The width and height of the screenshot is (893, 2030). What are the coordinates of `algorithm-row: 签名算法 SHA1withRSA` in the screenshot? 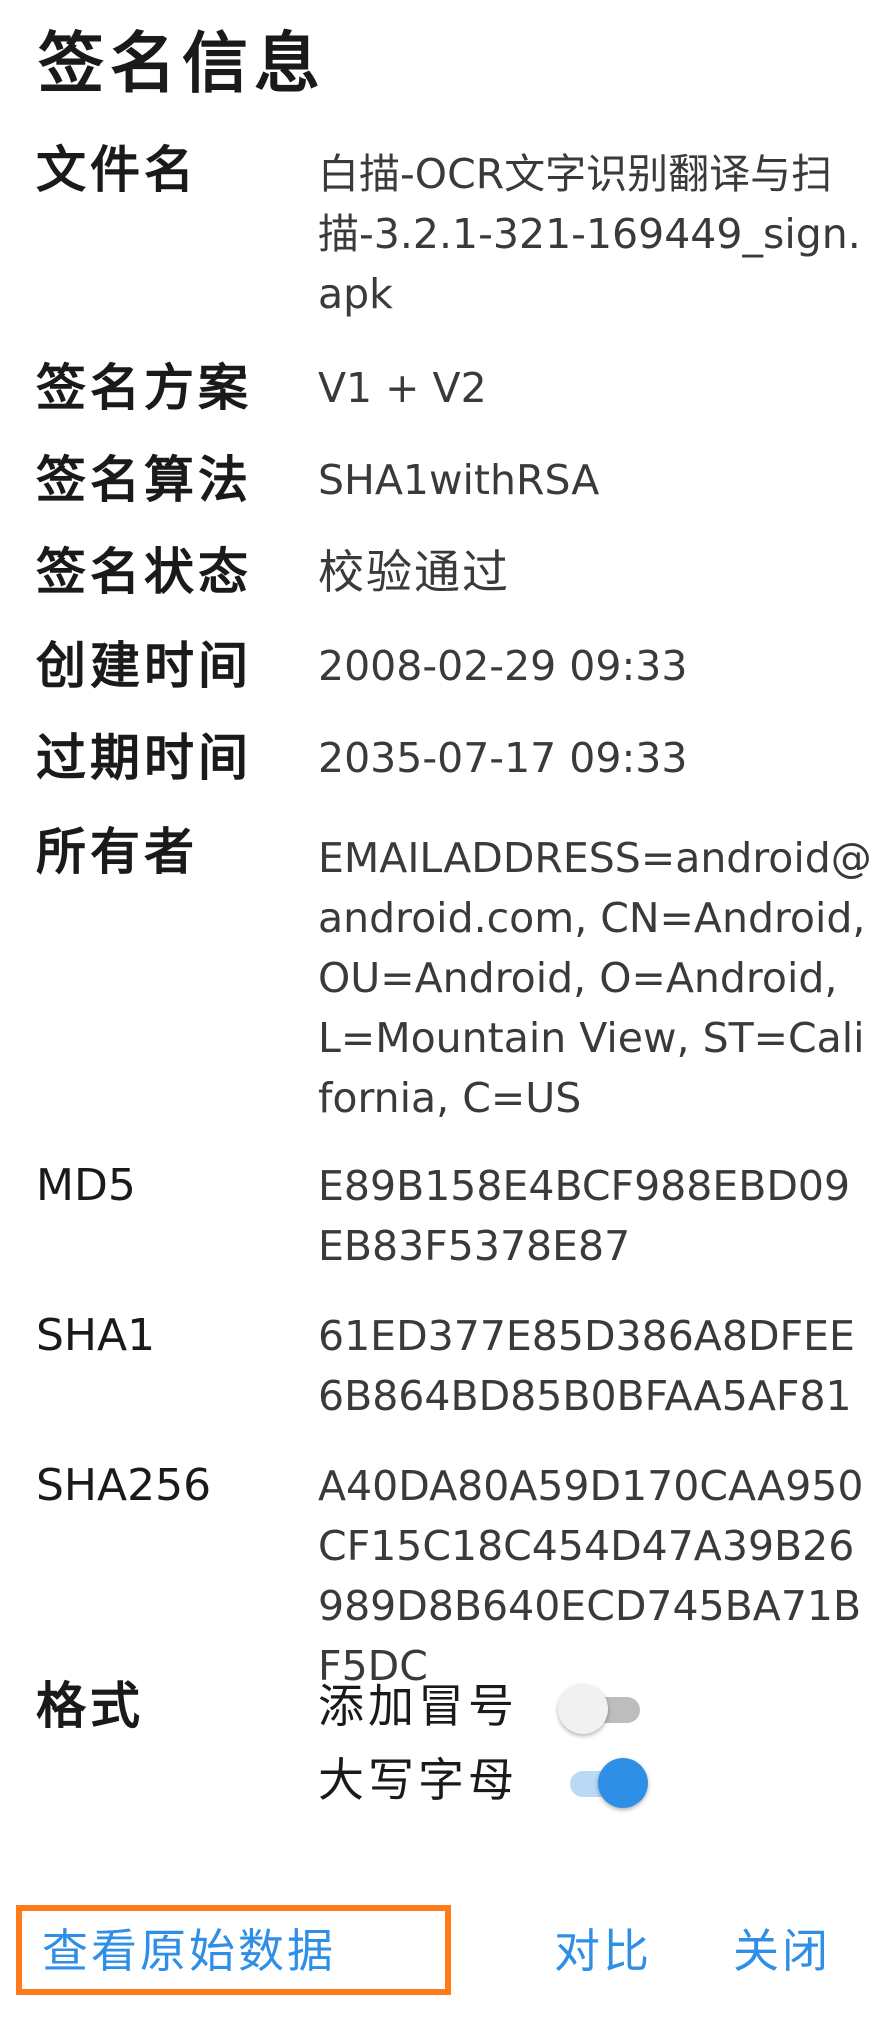 It's located at (446, 480).